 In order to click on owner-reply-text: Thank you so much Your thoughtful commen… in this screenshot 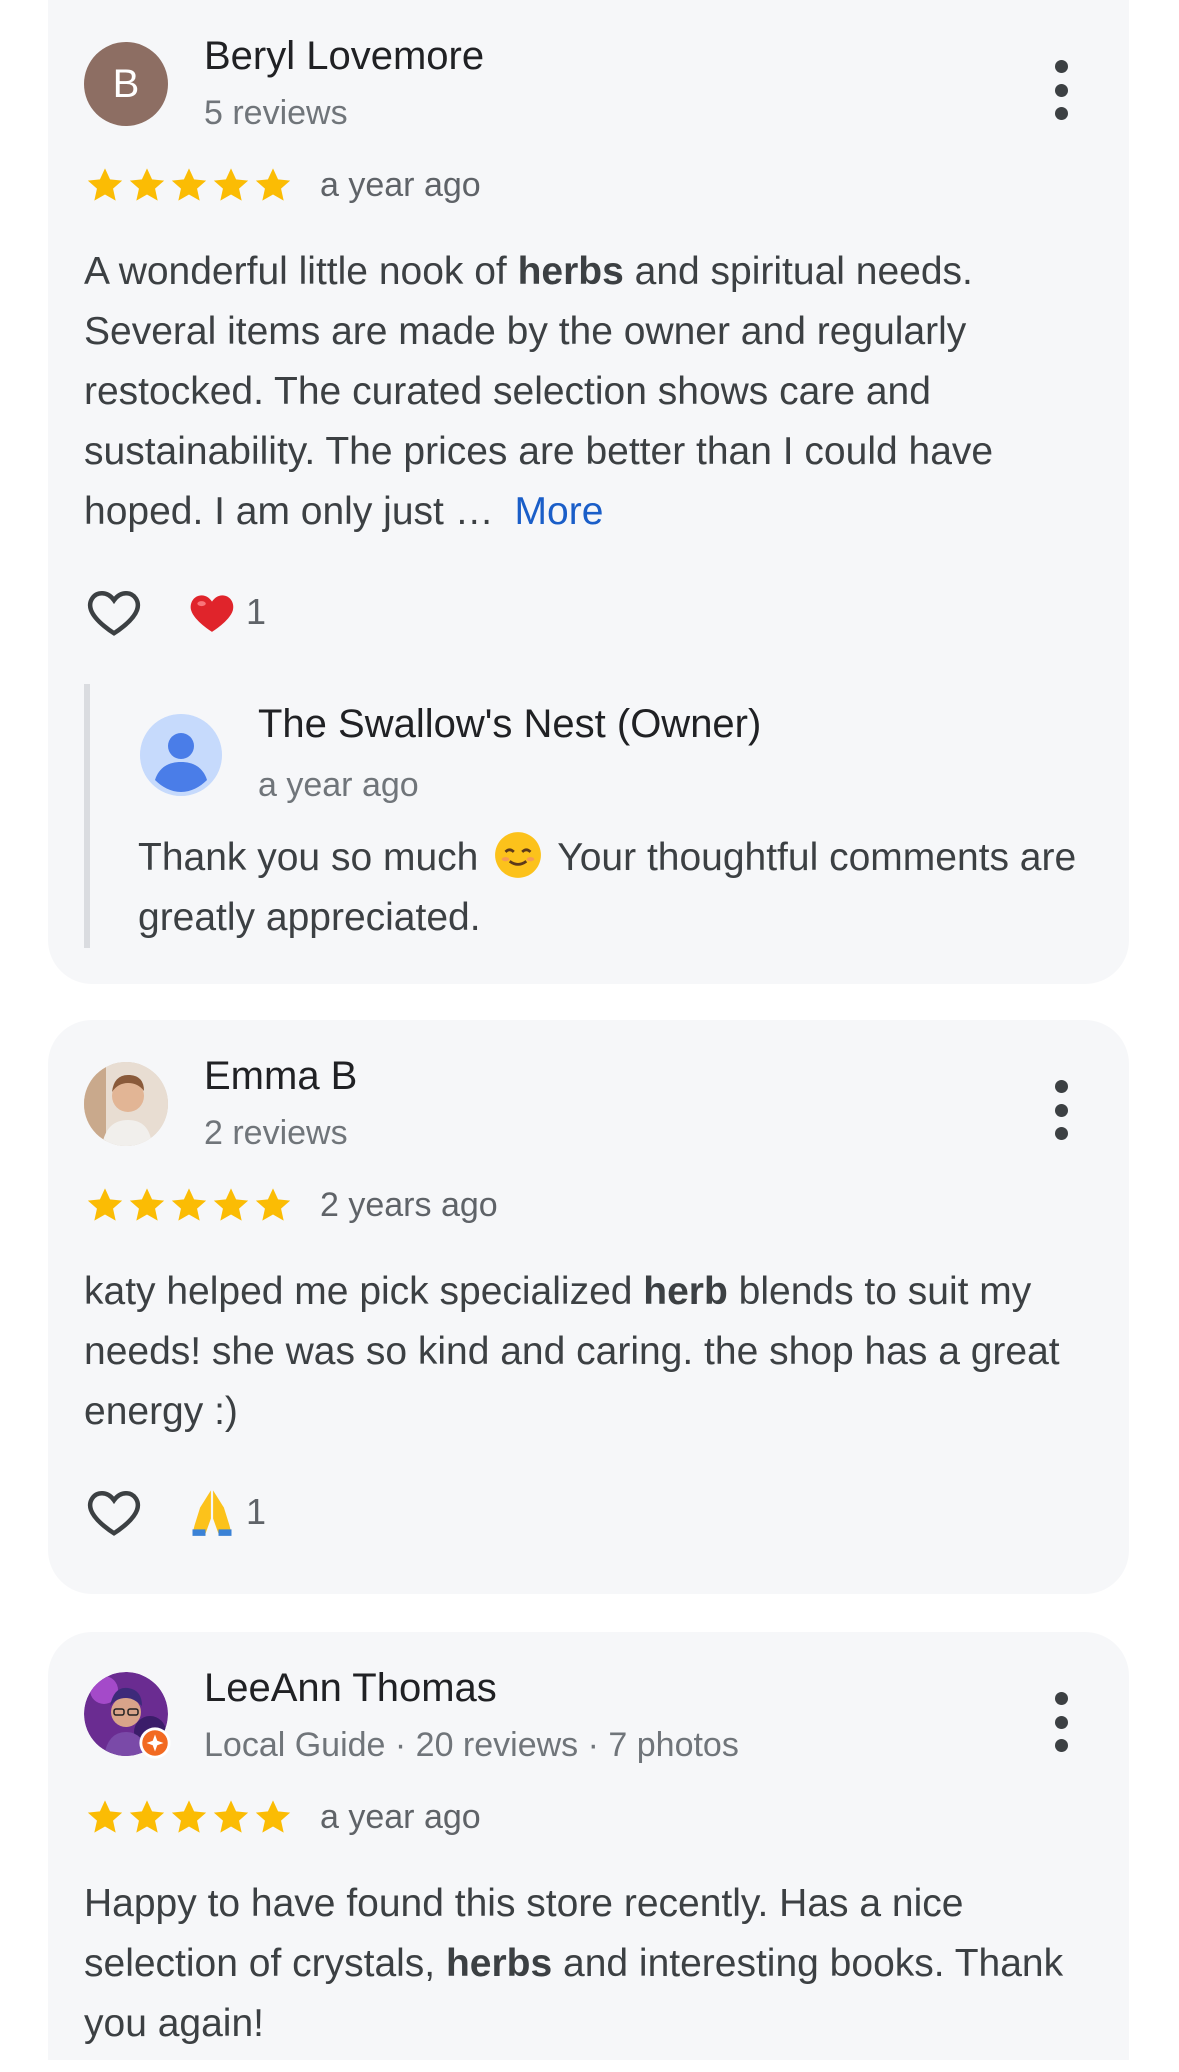, I will do `click(618, 888)`.